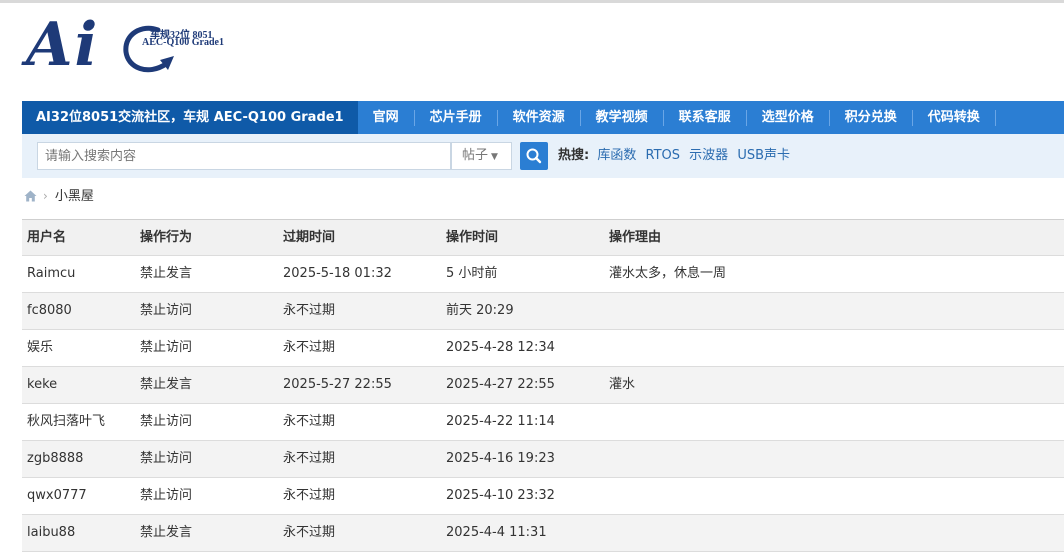 Image resolution: width=1064 pixels, height=552 pixels. I want to click on nav-item-tutorial-videos: 教学视频, so click(622, 117).